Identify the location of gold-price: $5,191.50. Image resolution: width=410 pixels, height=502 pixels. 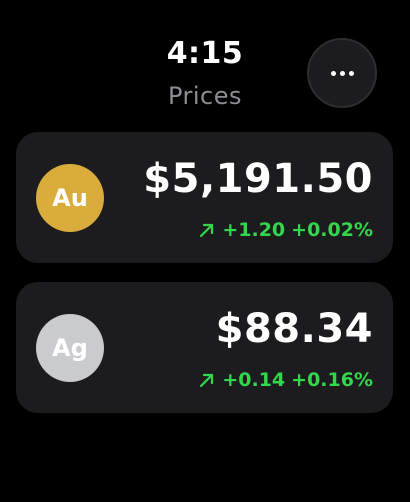
(258, 179).